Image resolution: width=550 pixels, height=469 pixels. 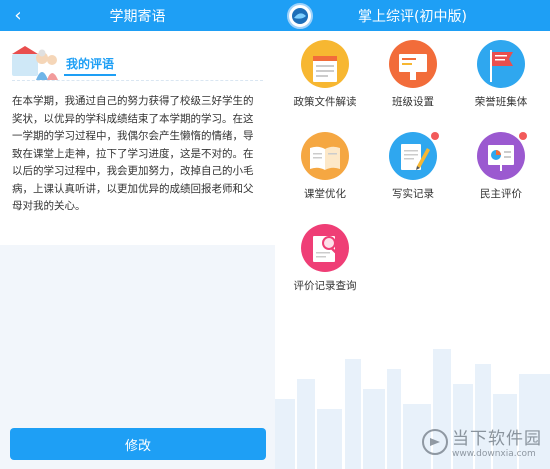 What do you see at coordinates (325, 102) in the screenshot?
I see `tile-label: 政策文件解读` at bounding box center [325, 102].